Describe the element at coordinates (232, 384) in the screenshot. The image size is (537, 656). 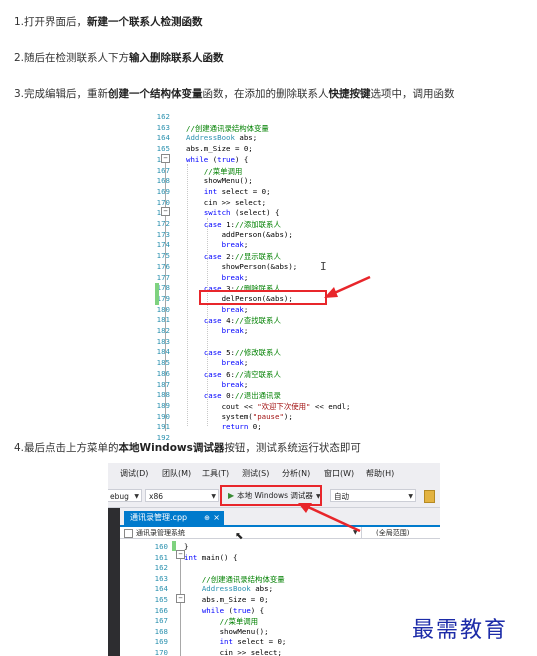
I see `code-token: break` at that location.